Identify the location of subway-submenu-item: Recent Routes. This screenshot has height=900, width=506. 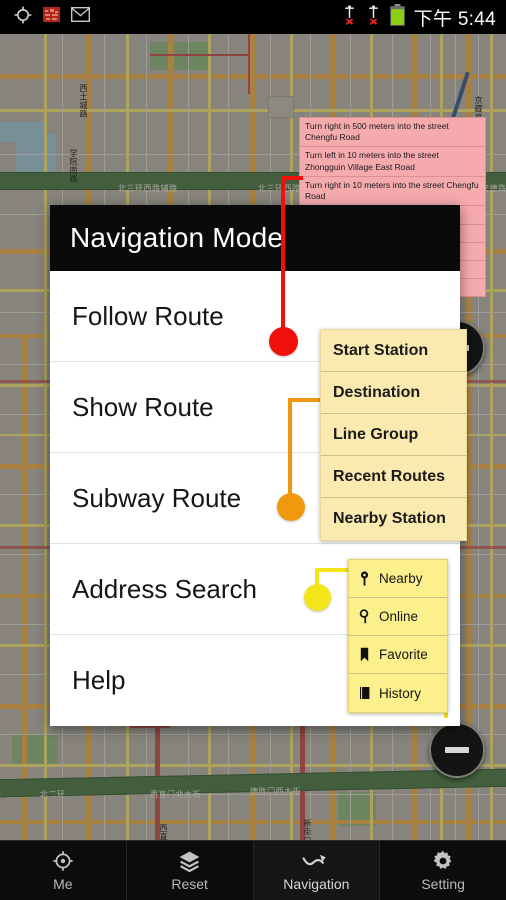
(393, 477).